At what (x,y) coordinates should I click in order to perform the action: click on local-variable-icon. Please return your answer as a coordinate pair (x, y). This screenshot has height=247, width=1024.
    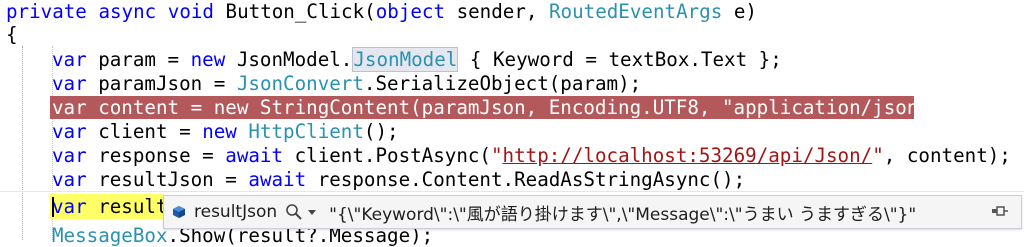
    Looking at the image, I should click on (179, 212).